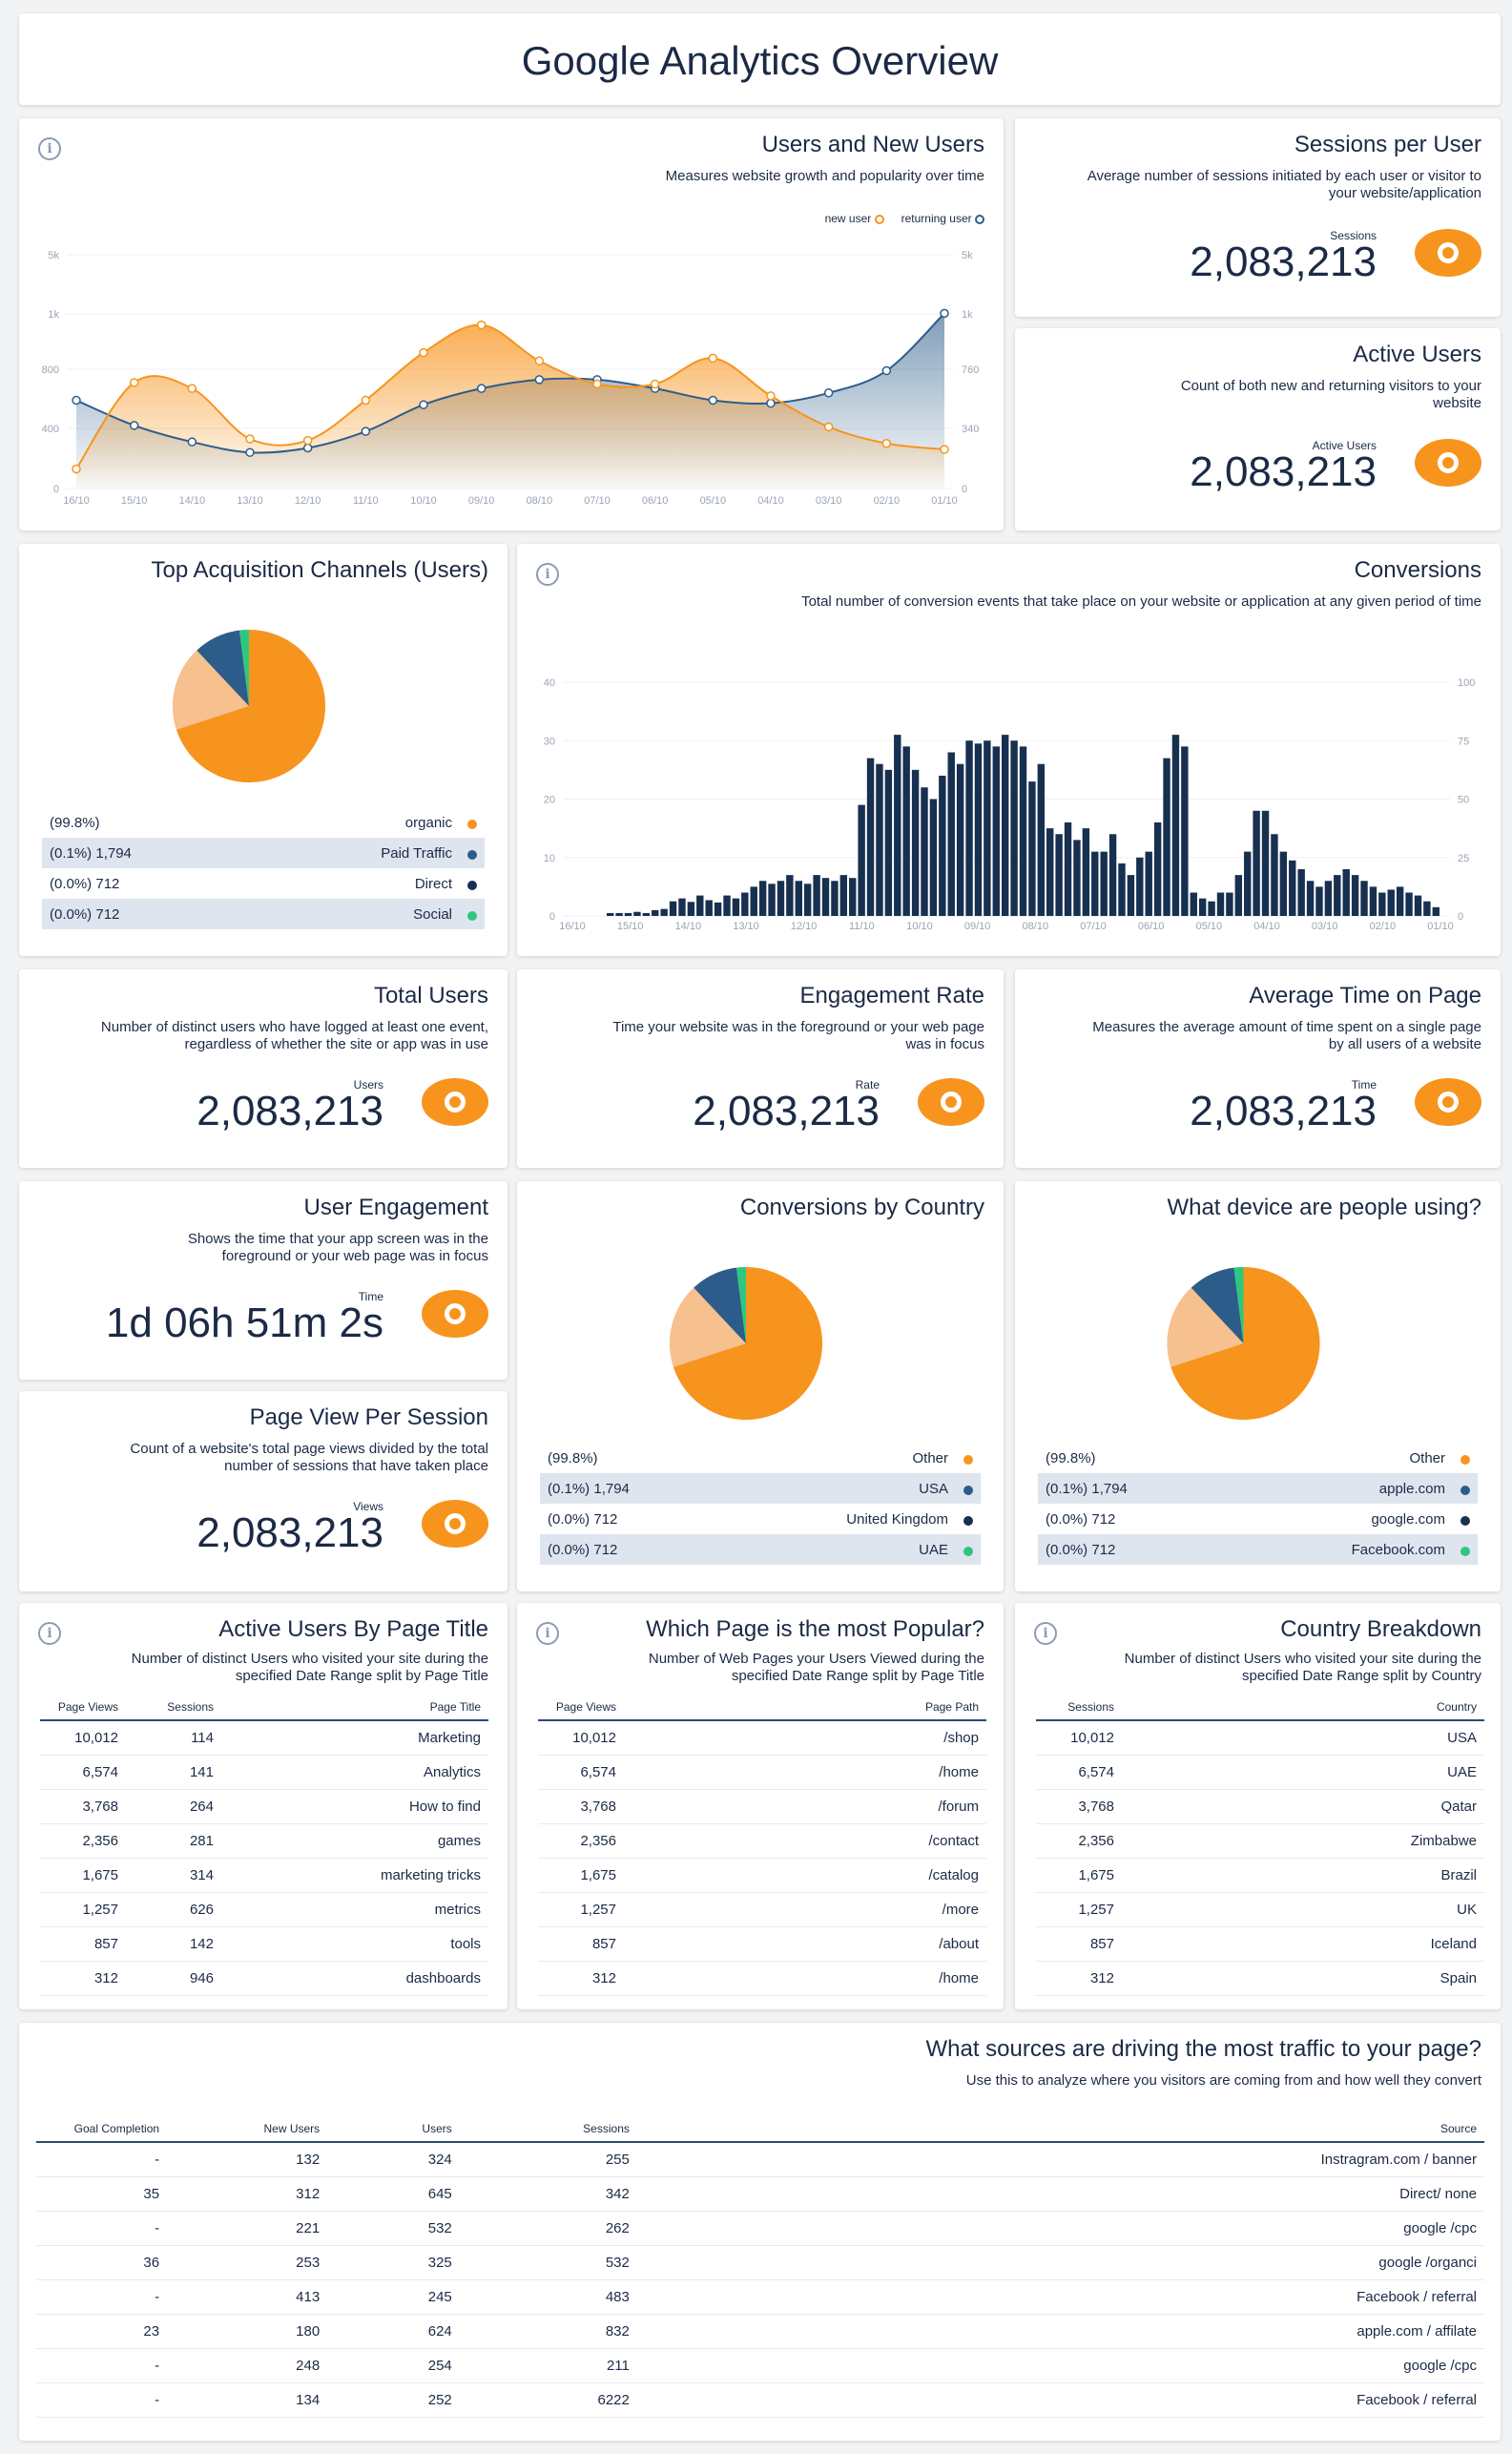 The height and width of the screenshot is (2454, 1512). Describe the element at coordinates (264, 1738) in the screenshot. I see `table-row: 10,012 114 Marketing` at that location.